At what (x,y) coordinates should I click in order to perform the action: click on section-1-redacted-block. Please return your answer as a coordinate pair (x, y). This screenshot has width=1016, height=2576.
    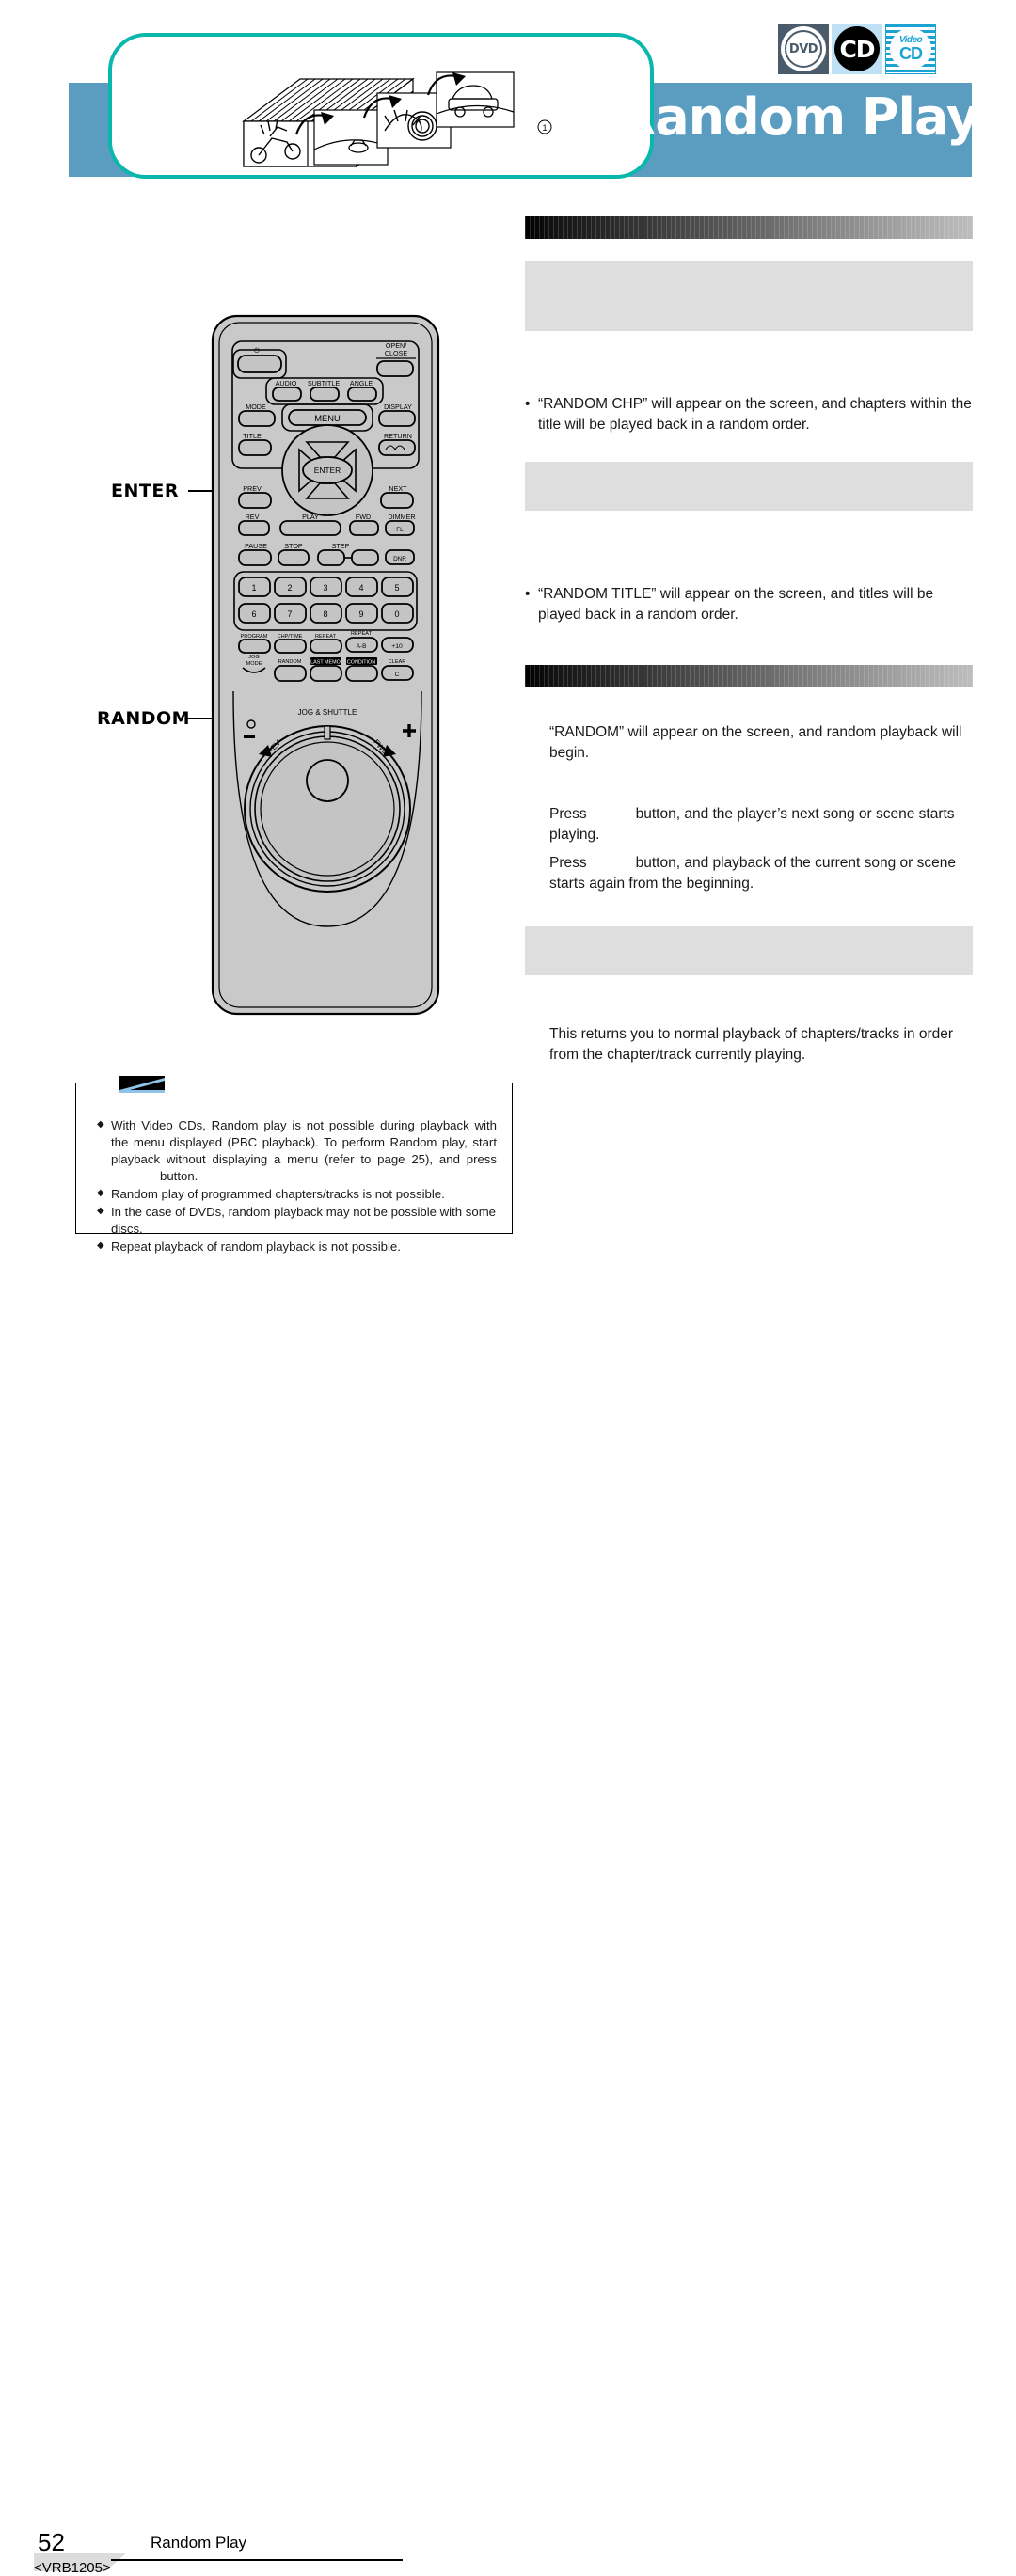
    Looking at the image, I should click on (749, 296).